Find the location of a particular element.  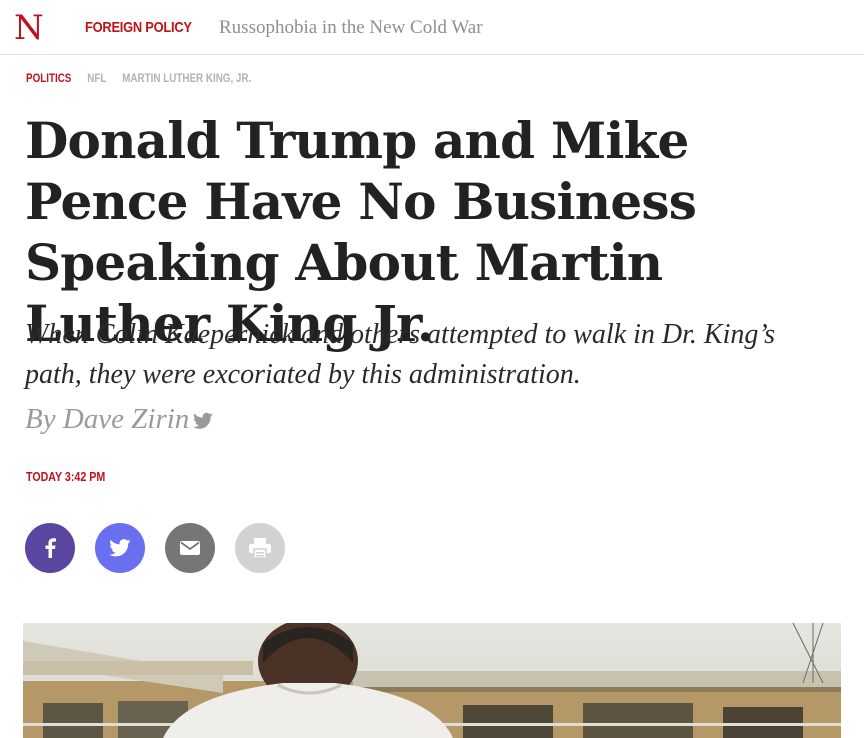

twitter-icon is located at coordinates (120, 548).